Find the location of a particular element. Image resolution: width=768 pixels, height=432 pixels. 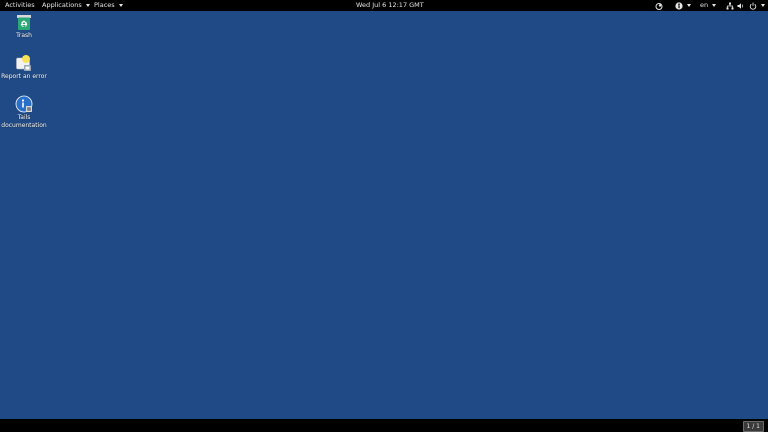

clock-label: Wed Jul 6 12:17 GMT is located at coordinates (390, 5).